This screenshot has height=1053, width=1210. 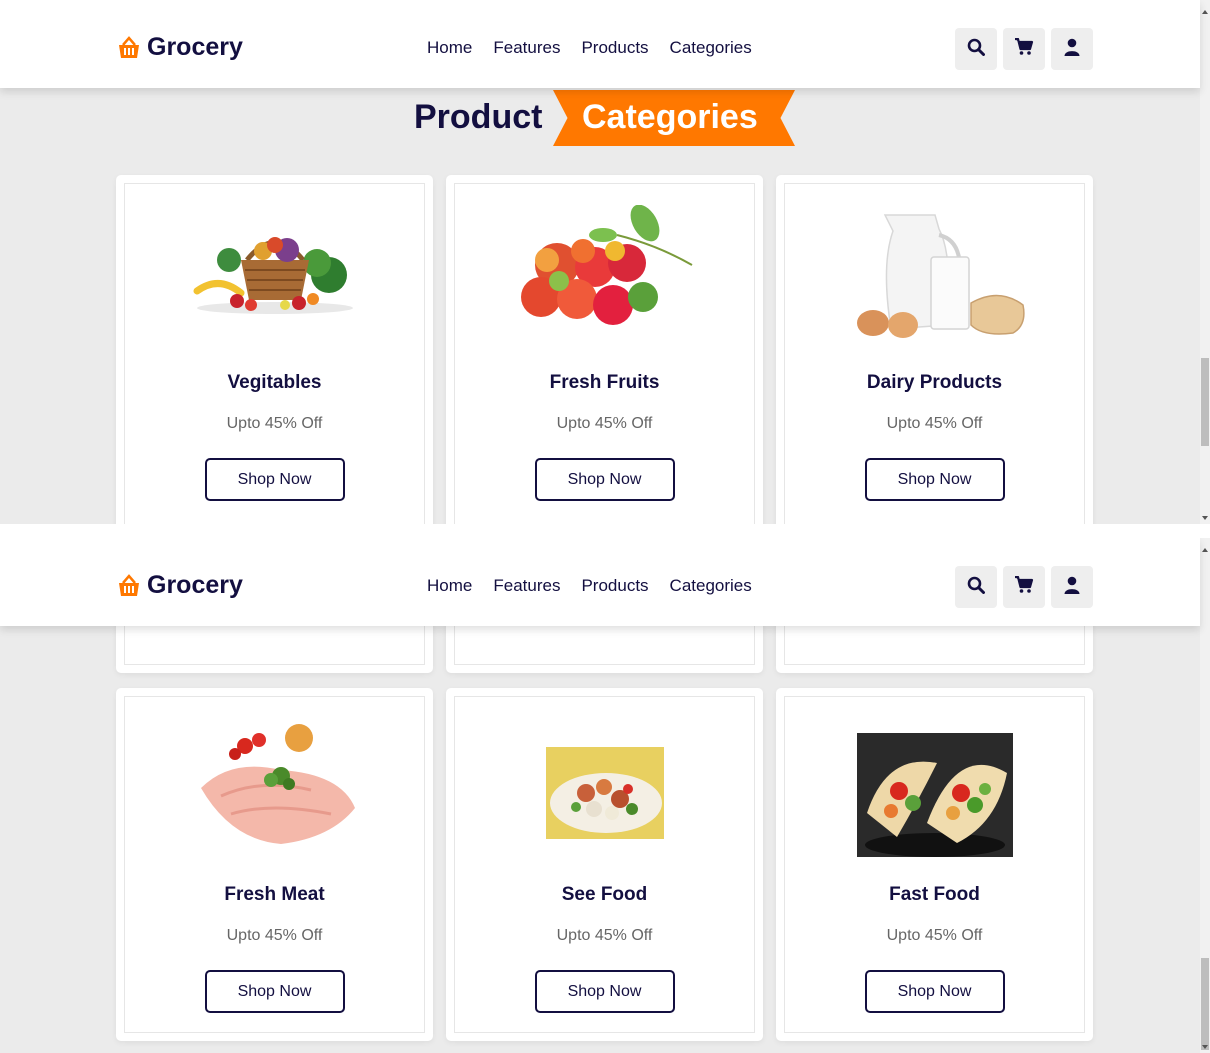 I want to click on category-title: Fast Food, so click(x=934, y=894).